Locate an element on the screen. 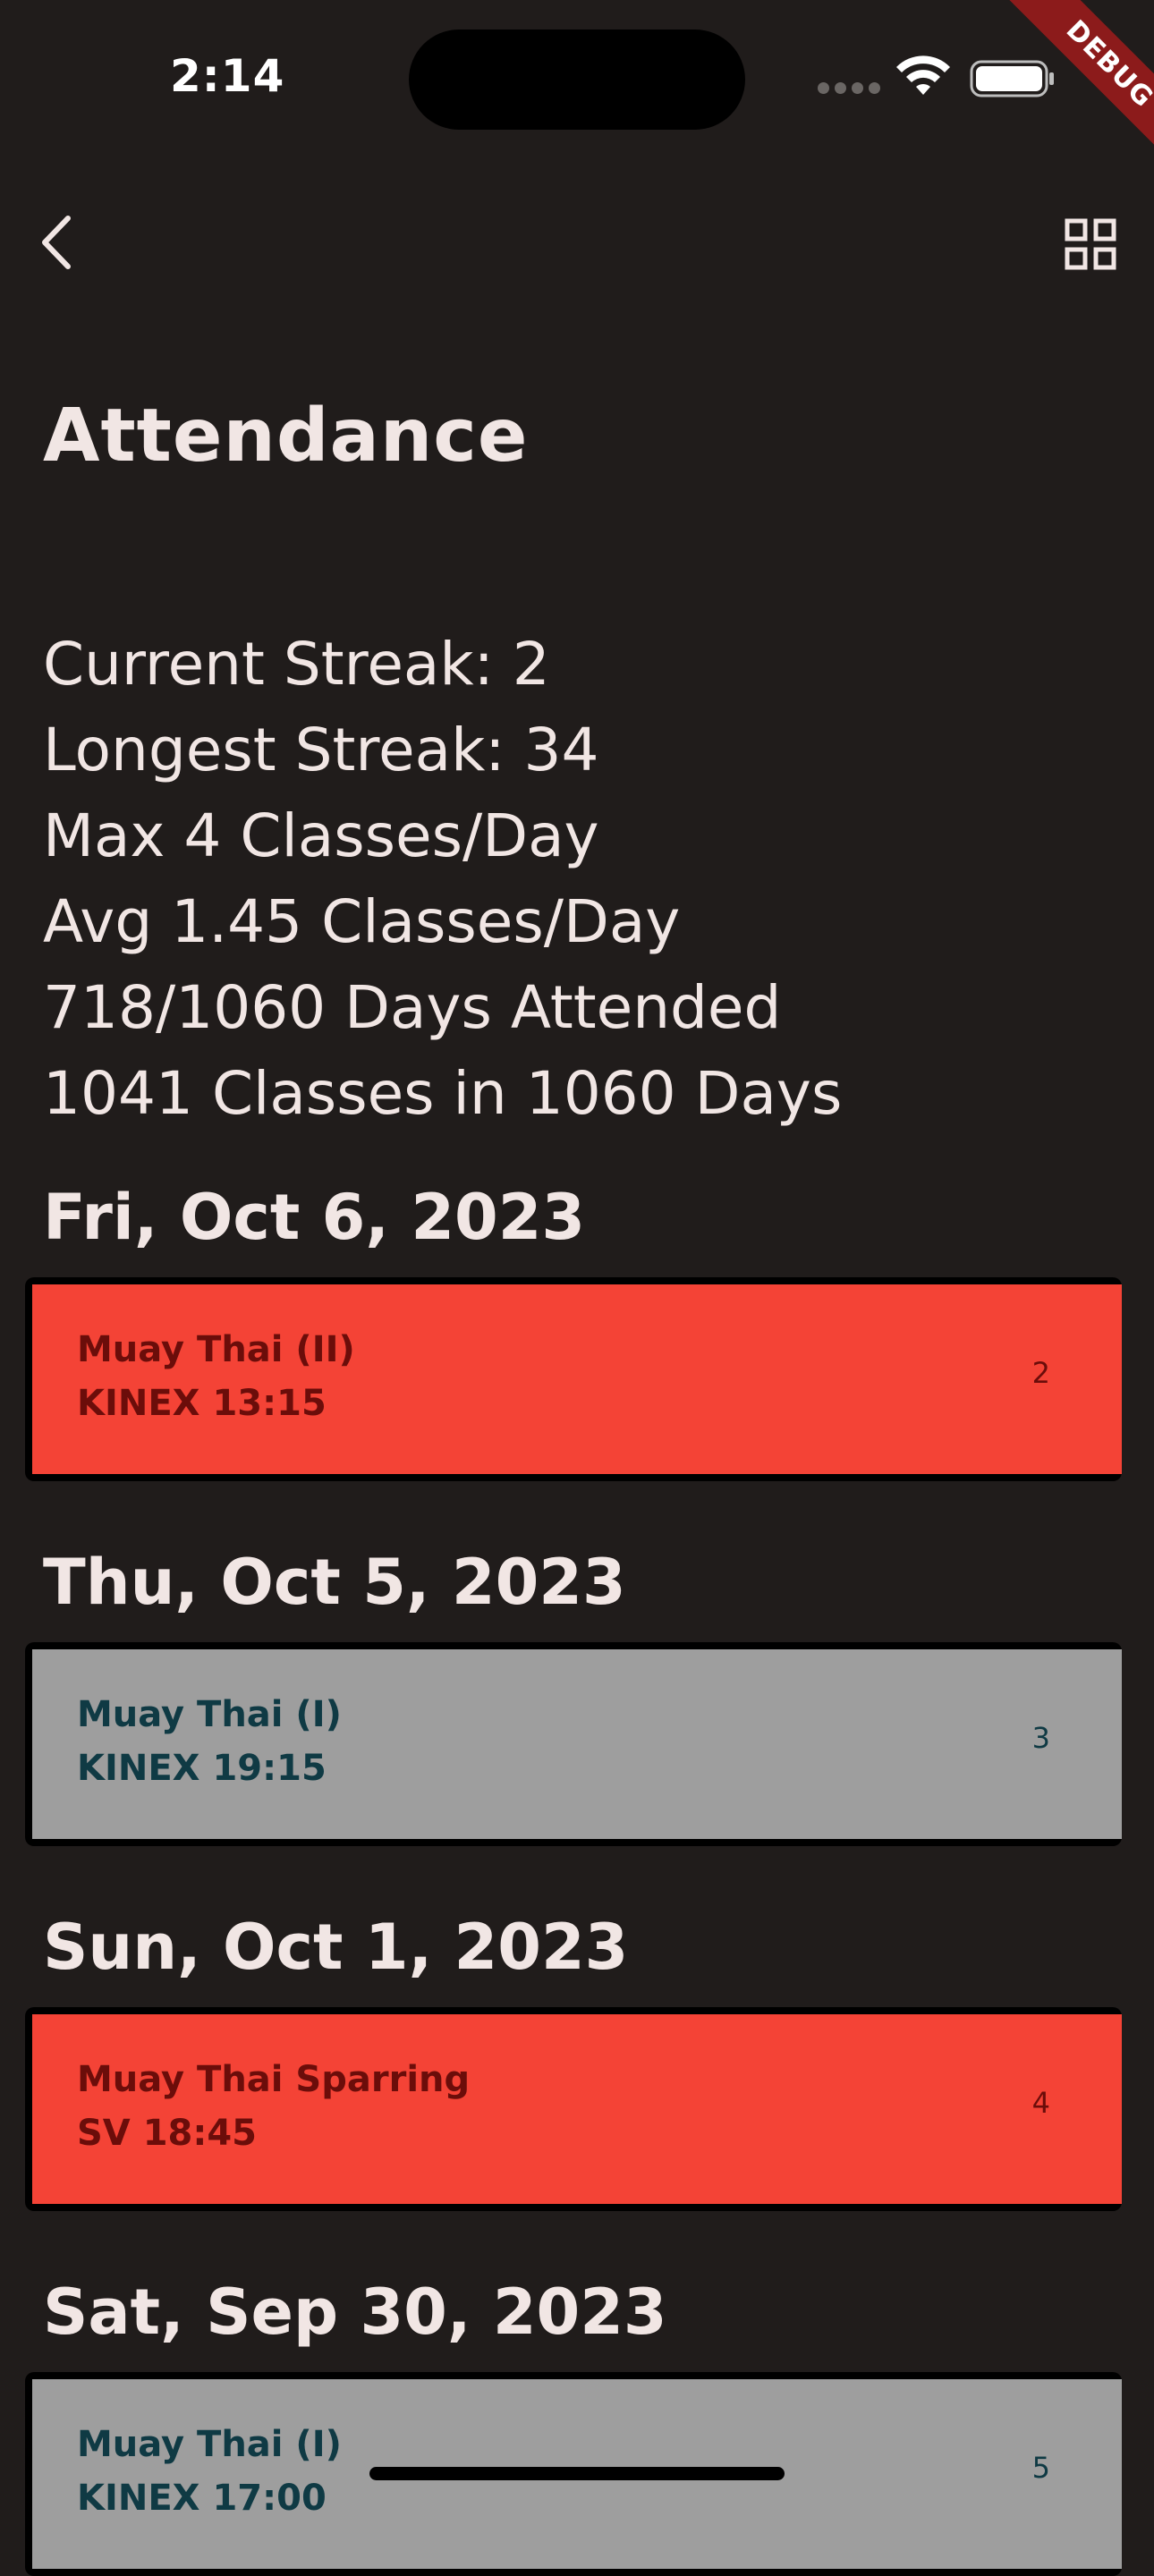 This screenshot has width=1154, height=2576. class-name: Muay Thai Sparring is located at coordinates (274, 2079).